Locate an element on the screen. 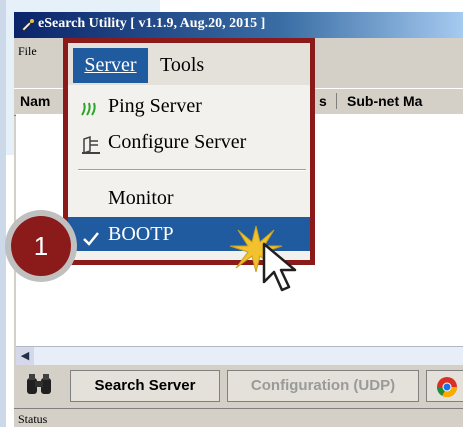  step-number: 1 is located at coordinates (41, 246).